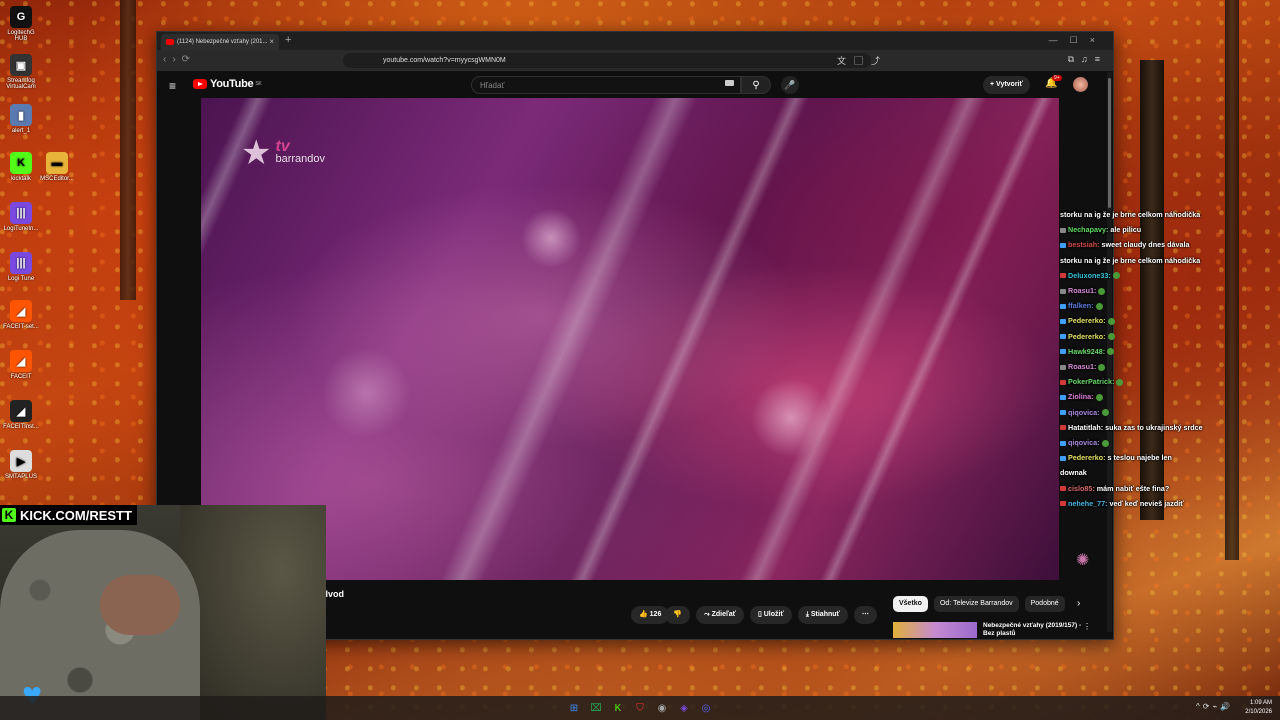 The image size is (1280, 720). I want to click on chat-text: sweet claudy dnes dávala, so click(1144, 245).